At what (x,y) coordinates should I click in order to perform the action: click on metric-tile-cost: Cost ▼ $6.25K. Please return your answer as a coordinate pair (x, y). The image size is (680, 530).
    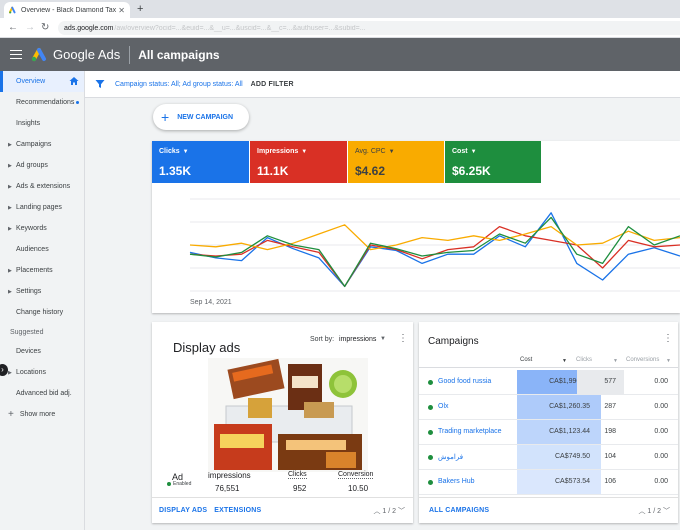
    Looking at the image, I should click on (493, 162).